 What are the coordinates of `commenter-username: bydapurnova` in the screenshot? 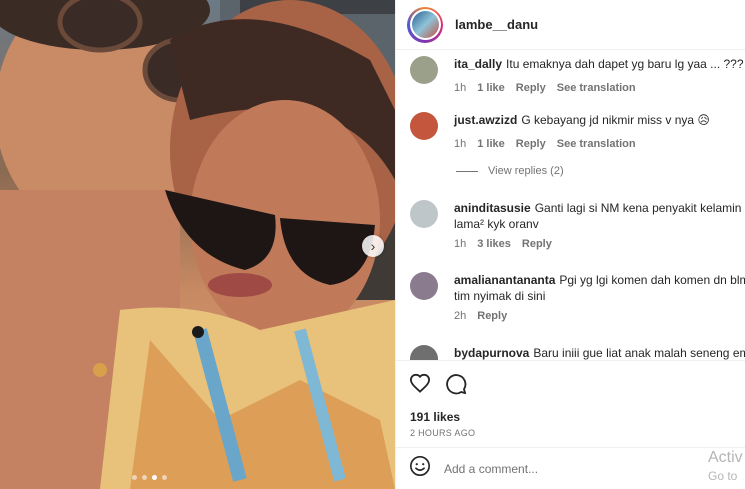 It's located at (491, 353).